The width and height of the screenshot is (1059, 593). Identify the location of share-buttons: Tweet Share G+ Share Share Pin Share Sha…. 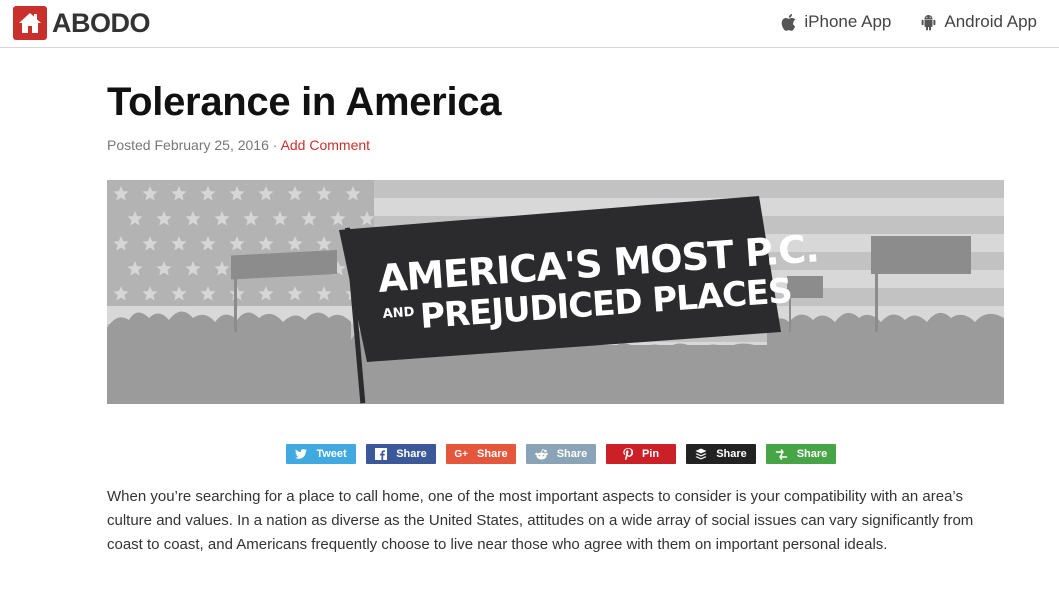
(566, 454).